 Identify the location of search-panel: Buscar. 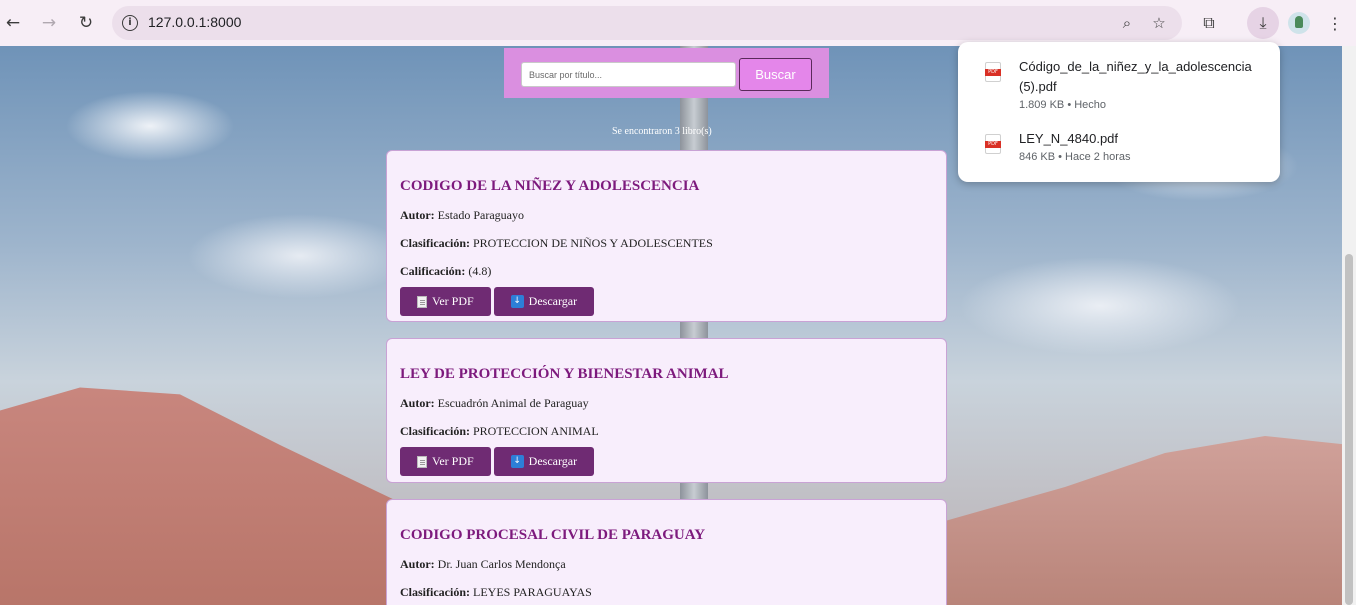
(666, 73).